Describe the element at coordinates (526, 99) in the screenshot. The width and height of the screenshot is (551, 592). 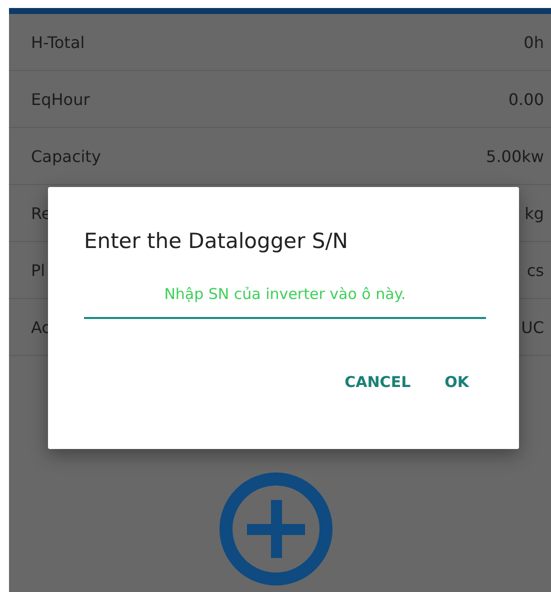
I see `row-value: 0.00` at that location.